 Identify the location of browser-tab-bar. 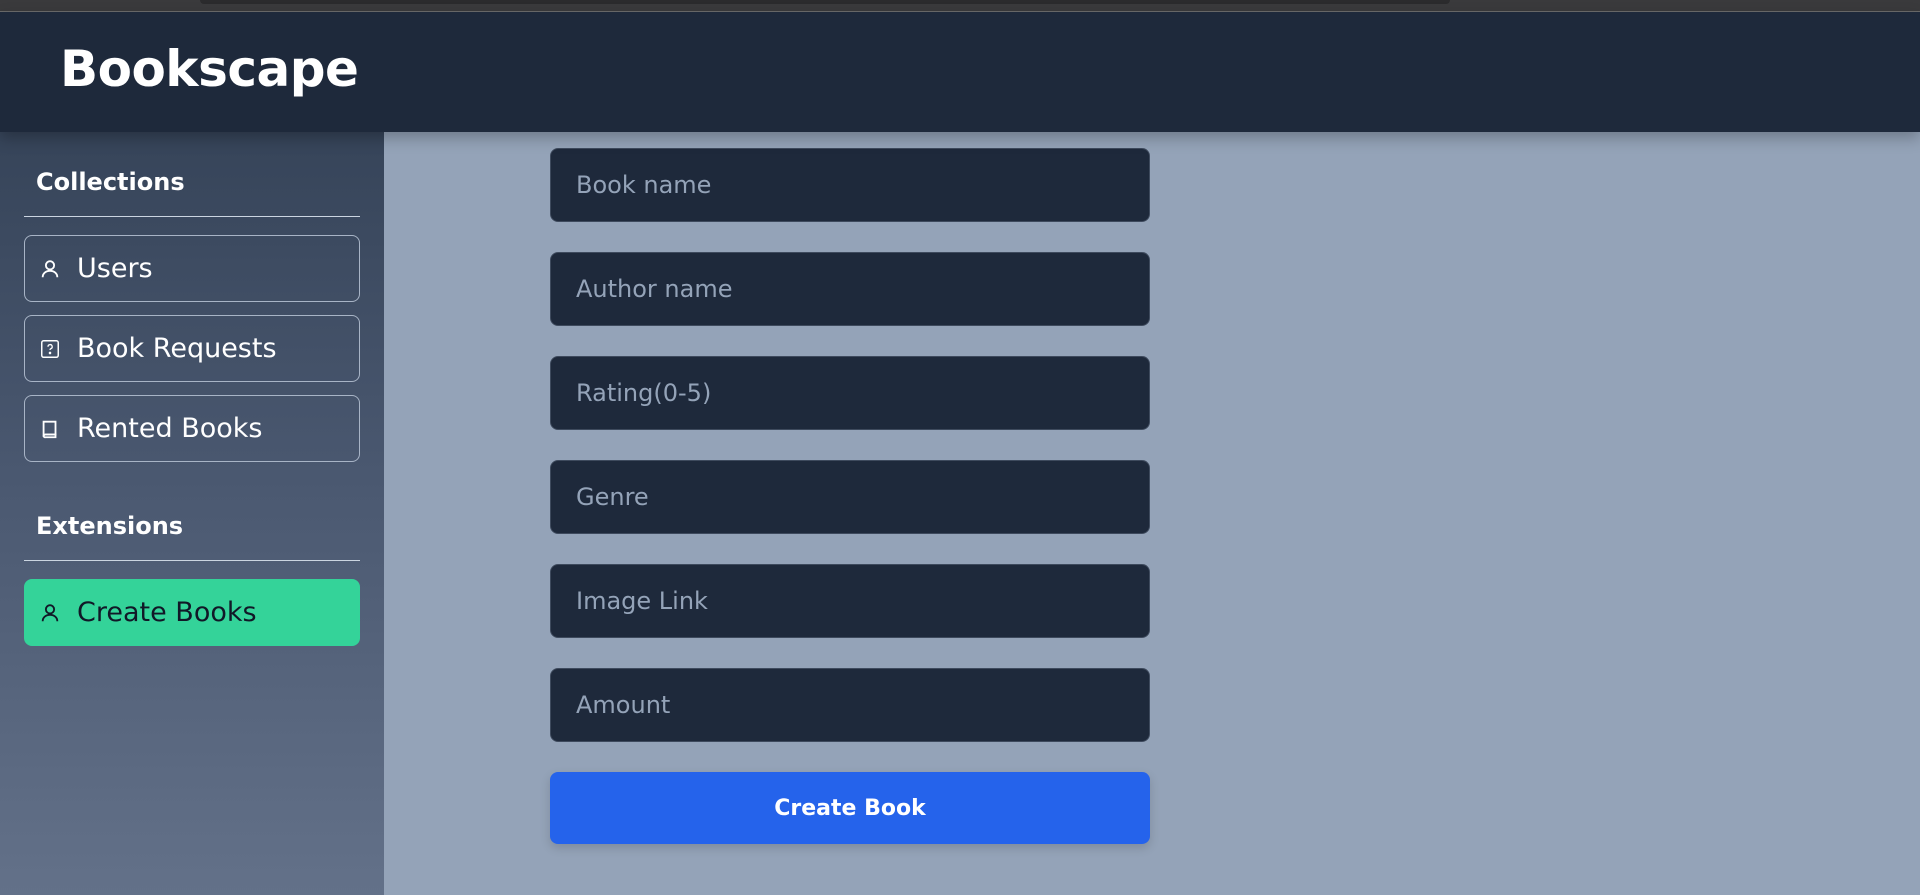
(825, 2).